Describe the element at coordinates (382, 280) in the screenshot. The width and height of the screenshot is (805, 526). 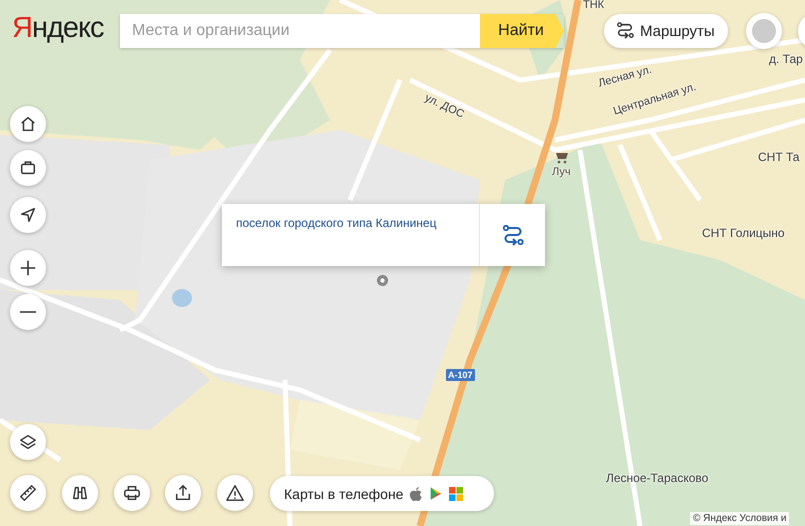
I see `map-pin-icon` at that location.